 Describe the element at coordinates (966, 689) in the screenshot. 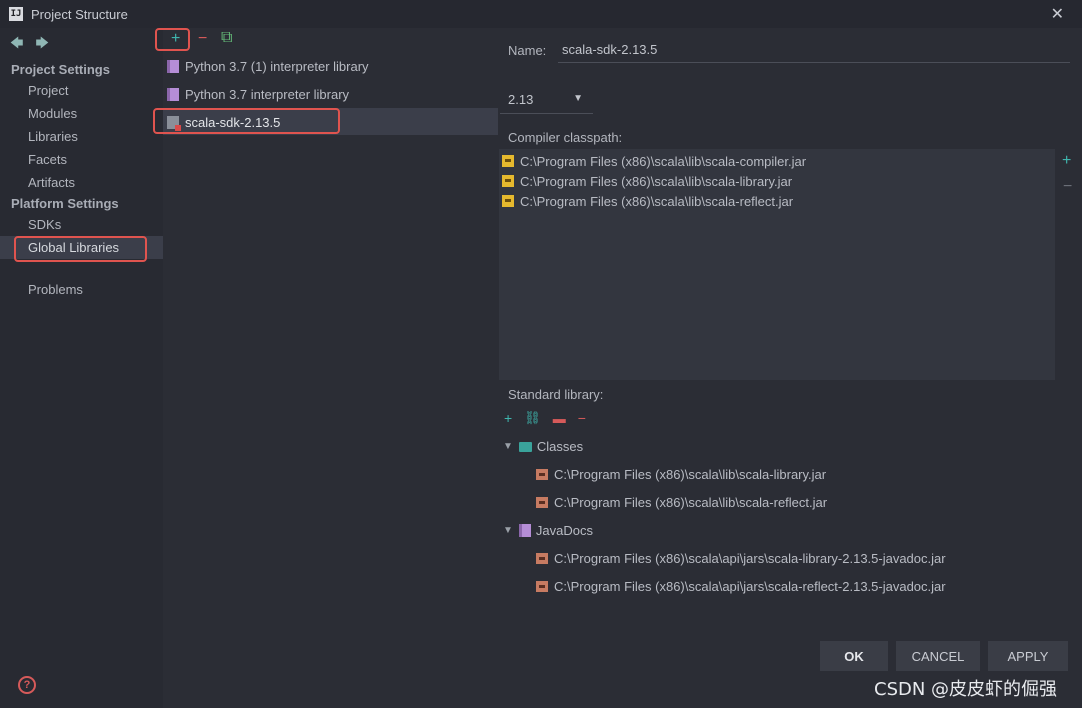

I see `csdn-watermark: CSDN @皮皮虾的倔强` at that location.